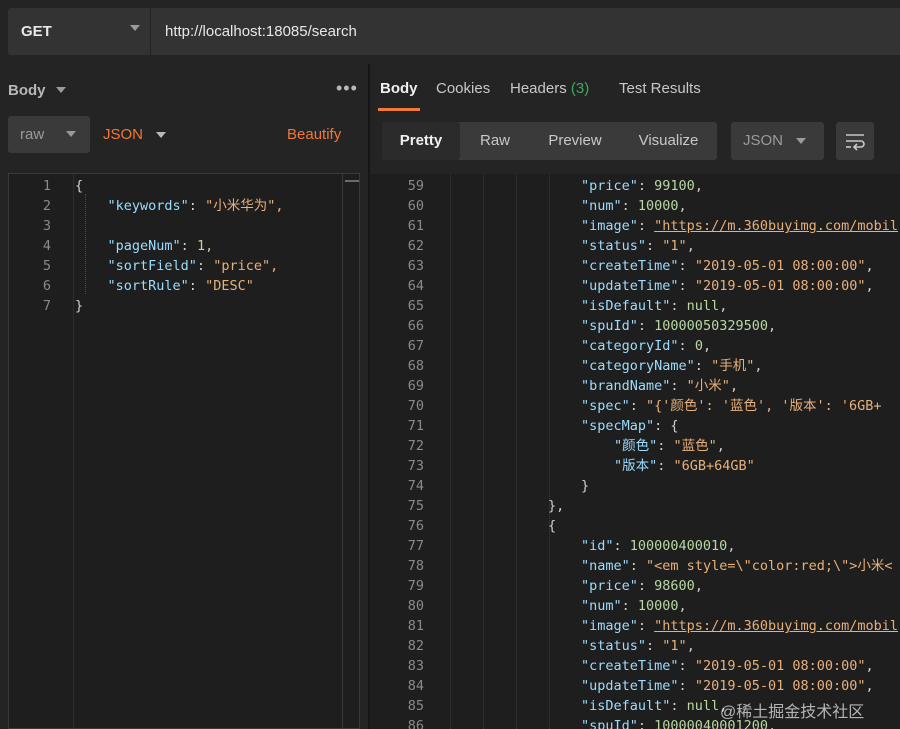 Image resolution: width=900 pixels, height=729 pixels. What do you see at coordinates (415, 406) in the screenshot?
I see `line-number: 70` at bounding box center [415, 406].